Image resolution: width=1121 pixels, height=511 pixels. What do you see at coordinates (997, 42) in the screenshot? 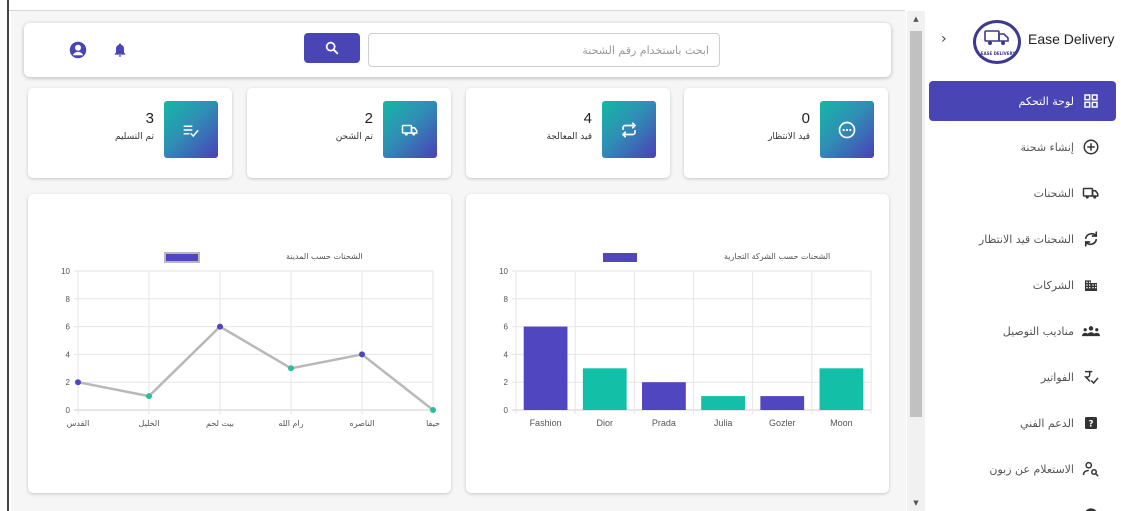
I see `brand-logo: EASE DELIVERY` at bounding box center [997, 42].